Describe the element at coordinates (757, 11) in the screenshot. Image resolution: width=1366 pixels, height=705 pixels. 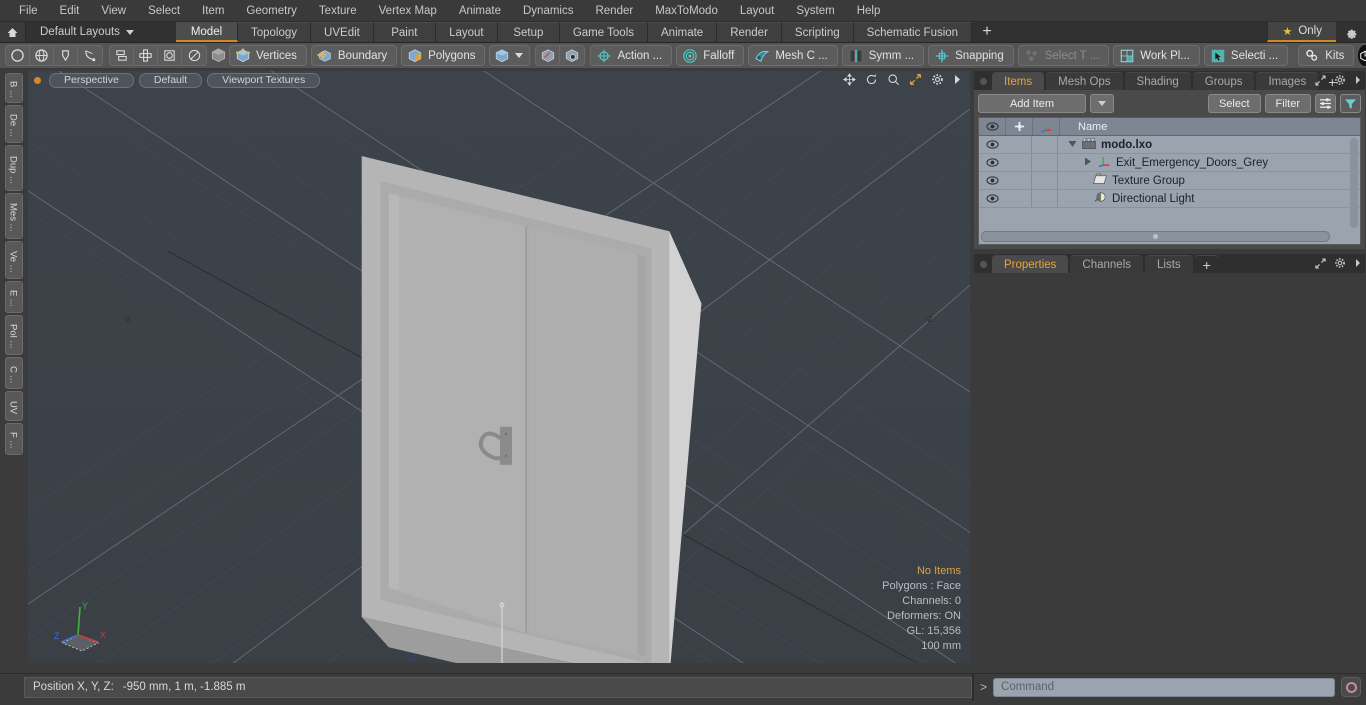
I see `menu-item-layout: Layout` at that location.